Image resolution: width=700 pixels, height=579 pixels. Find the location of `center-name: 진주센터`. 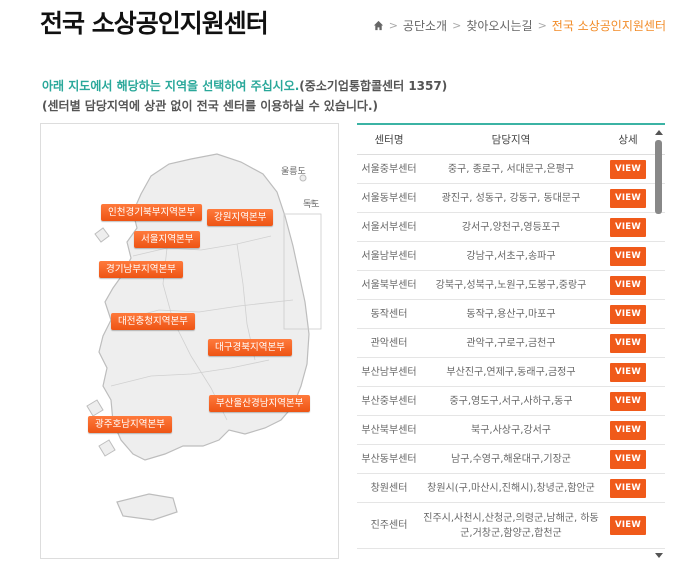

center-name: 진주센터 is located at coordinates (389, 525).